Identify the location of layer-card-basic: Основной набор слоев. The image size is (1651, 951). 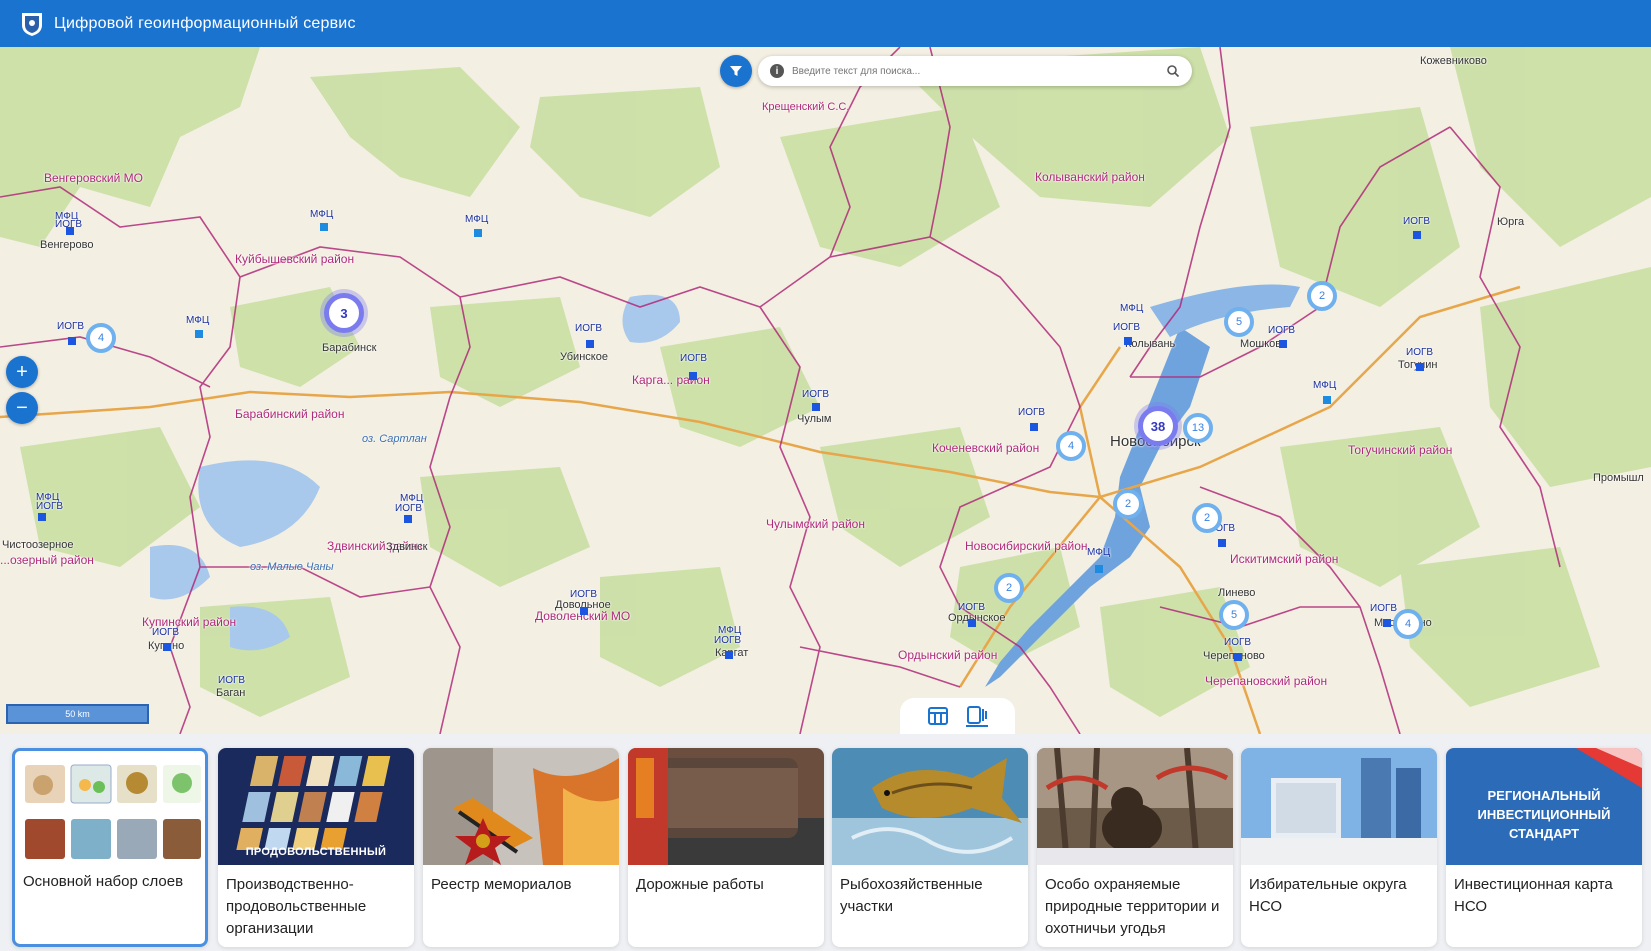
(110, 847).